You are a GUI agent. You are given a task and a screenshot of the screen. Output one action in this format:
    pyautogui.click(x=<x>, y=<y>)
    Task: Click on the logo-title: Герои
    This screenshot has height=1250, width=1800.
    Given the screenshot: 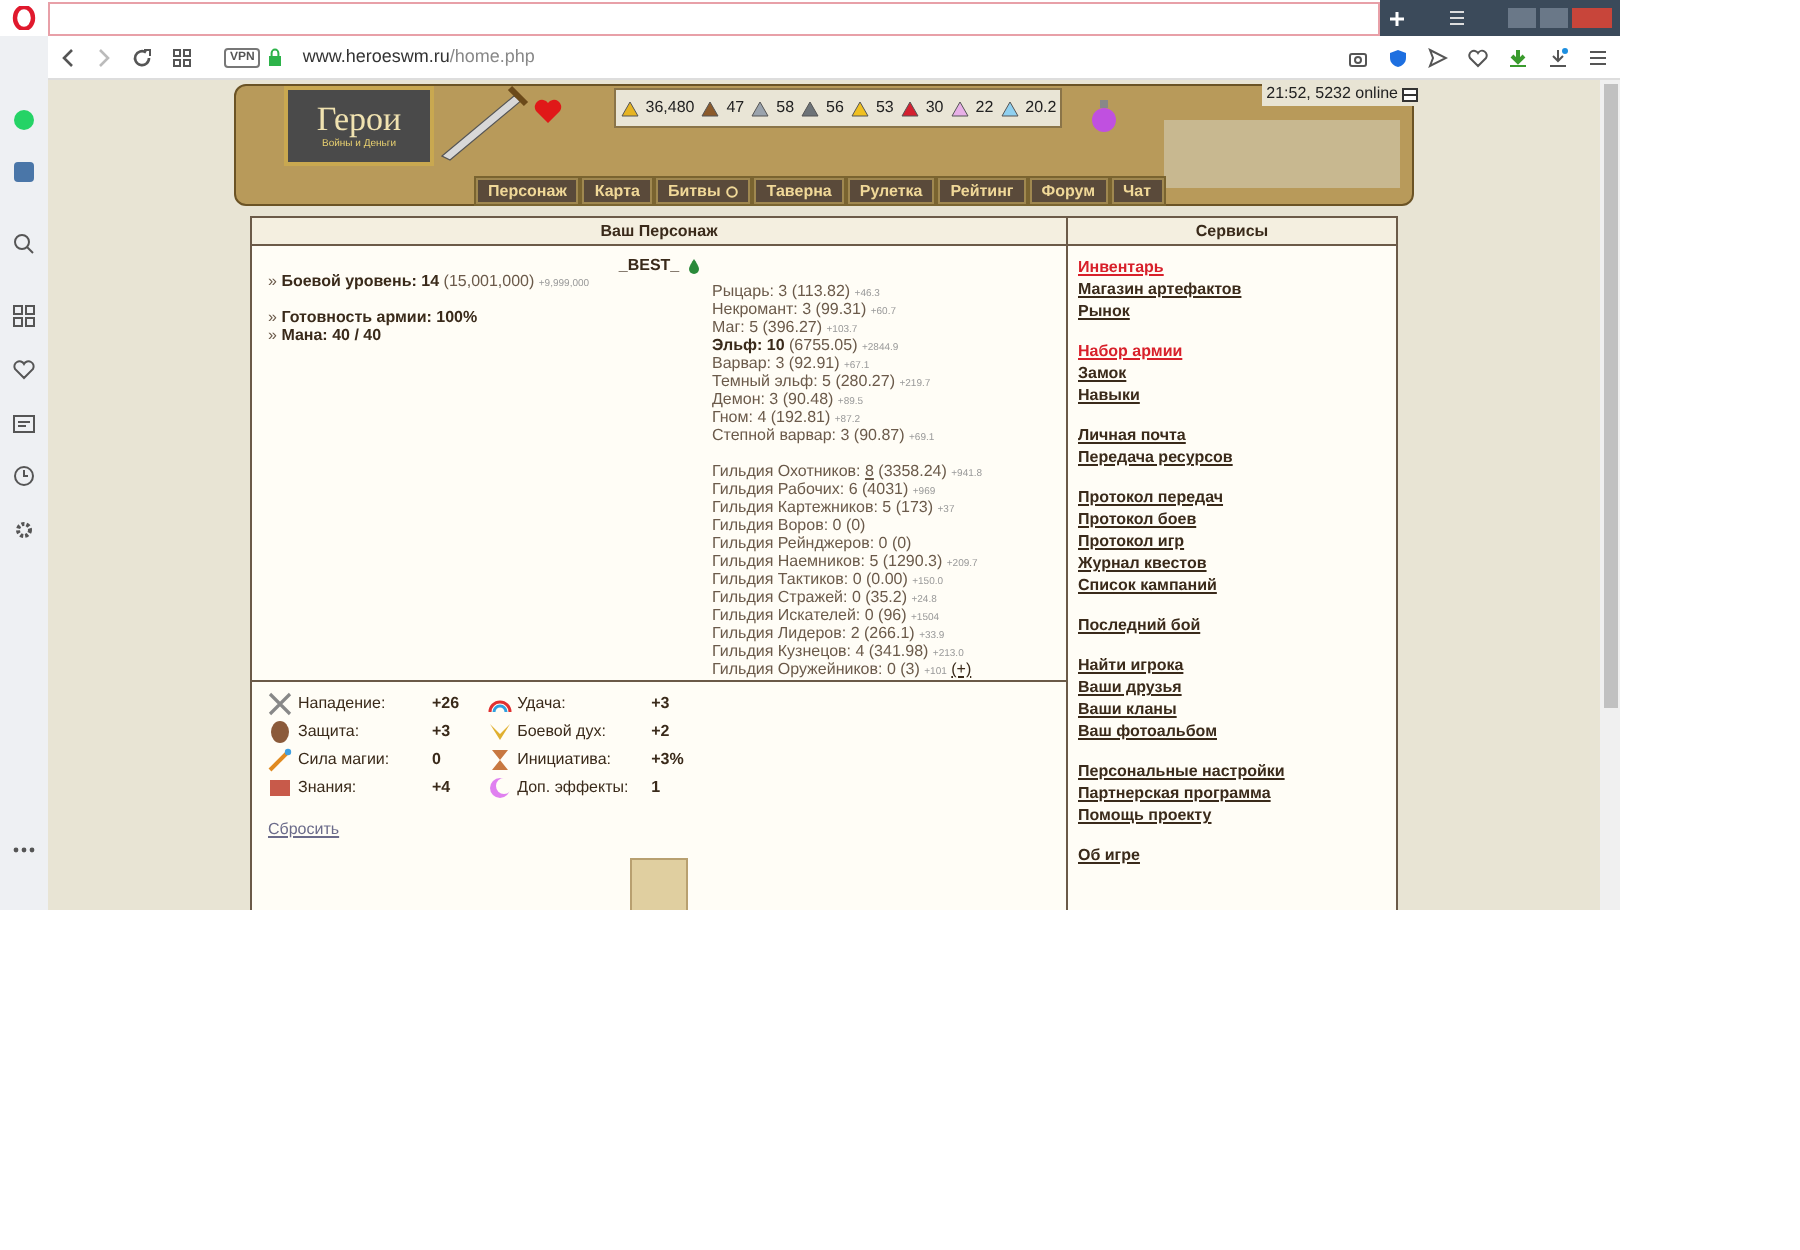 What is the action you would take?
    pyautogui.click(x=359, y=120)
    